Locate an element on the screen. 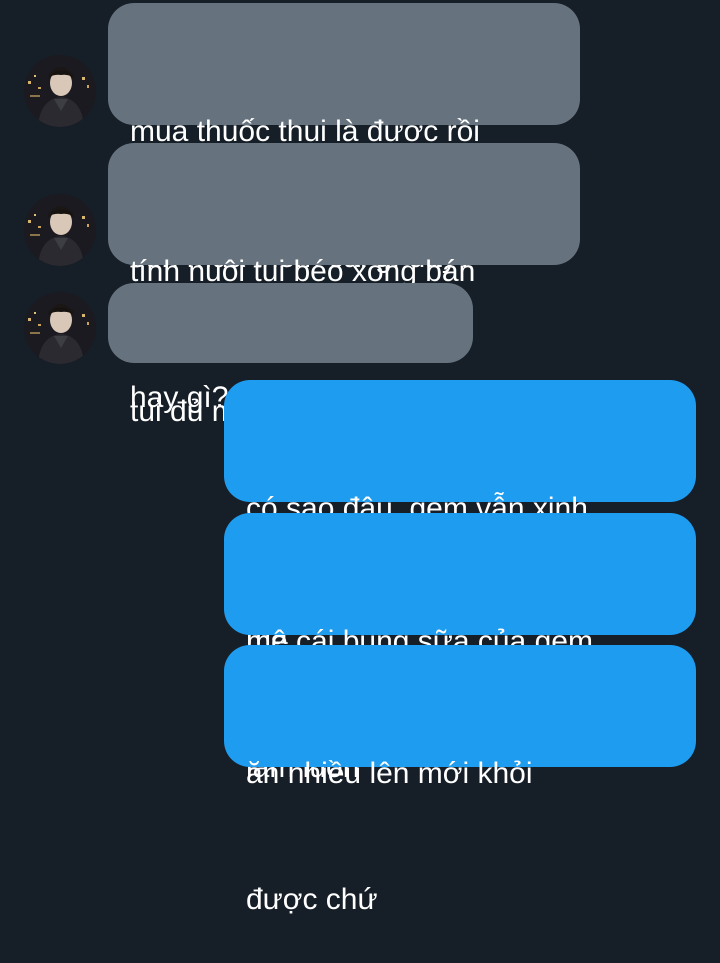 This screenshot has width=720, height=963. message-text-line: ăn nhiều lên mới khỏi is located at coordinates (389, 773).